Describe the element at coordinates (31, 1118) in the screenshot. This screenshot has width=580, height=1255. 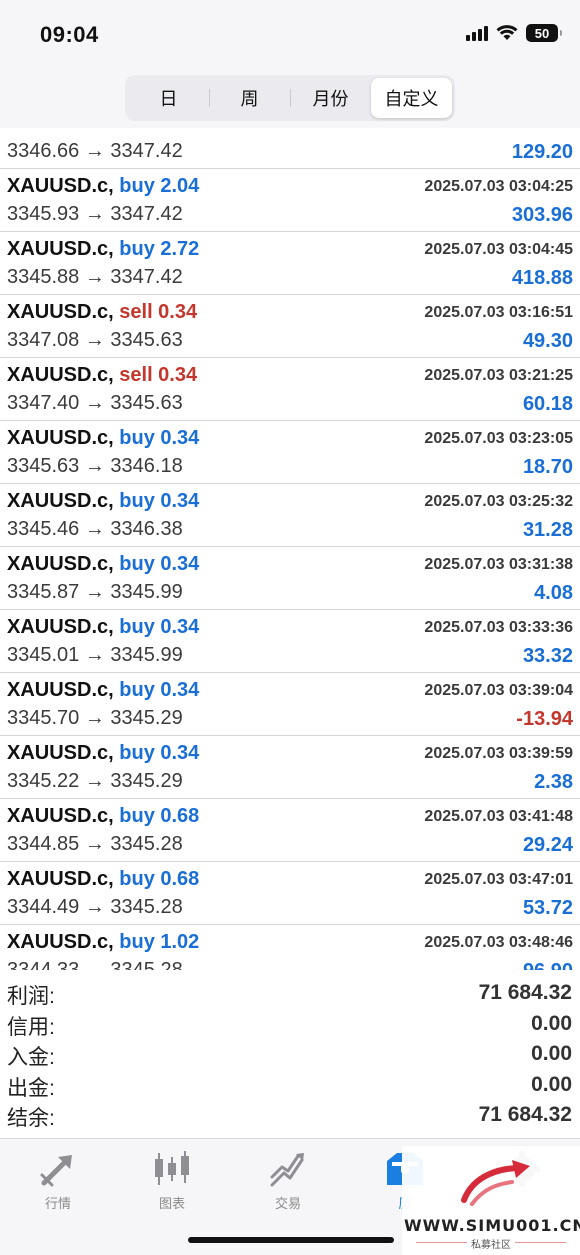
I see `summary-label: 结余:` at that location.